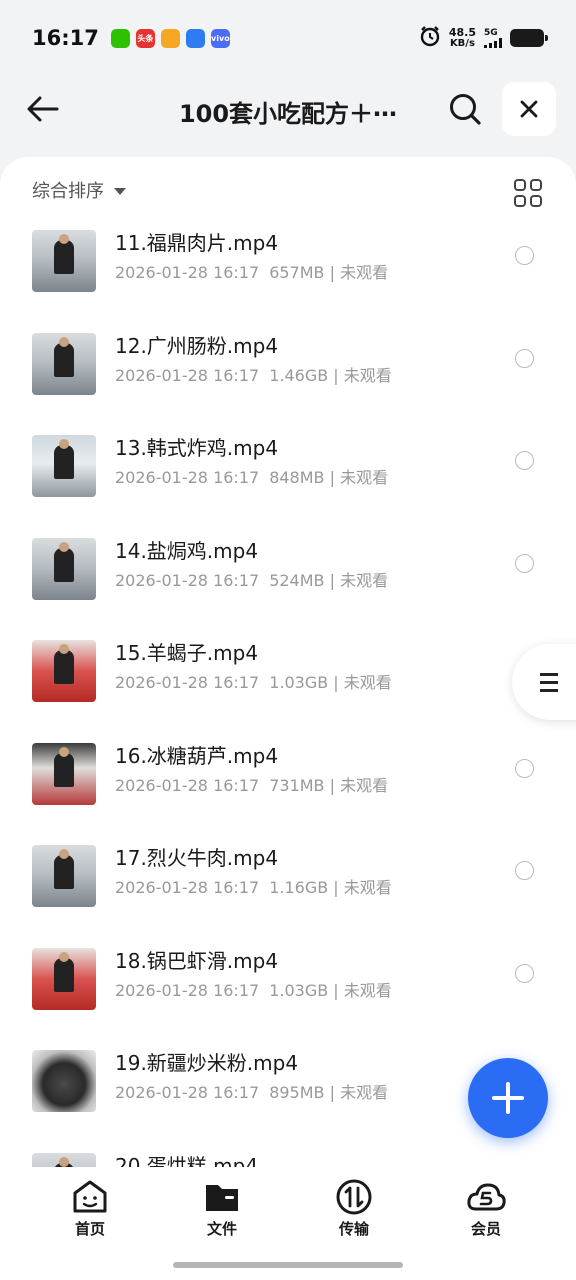 This screenshot has height=1280, width=576. What do you see at coordinates (288, 38) in the screenshot?
I see `status-bar: 16:17 头条 vivo 48.5 KB/s 5G` at bounding box center [288, 38].